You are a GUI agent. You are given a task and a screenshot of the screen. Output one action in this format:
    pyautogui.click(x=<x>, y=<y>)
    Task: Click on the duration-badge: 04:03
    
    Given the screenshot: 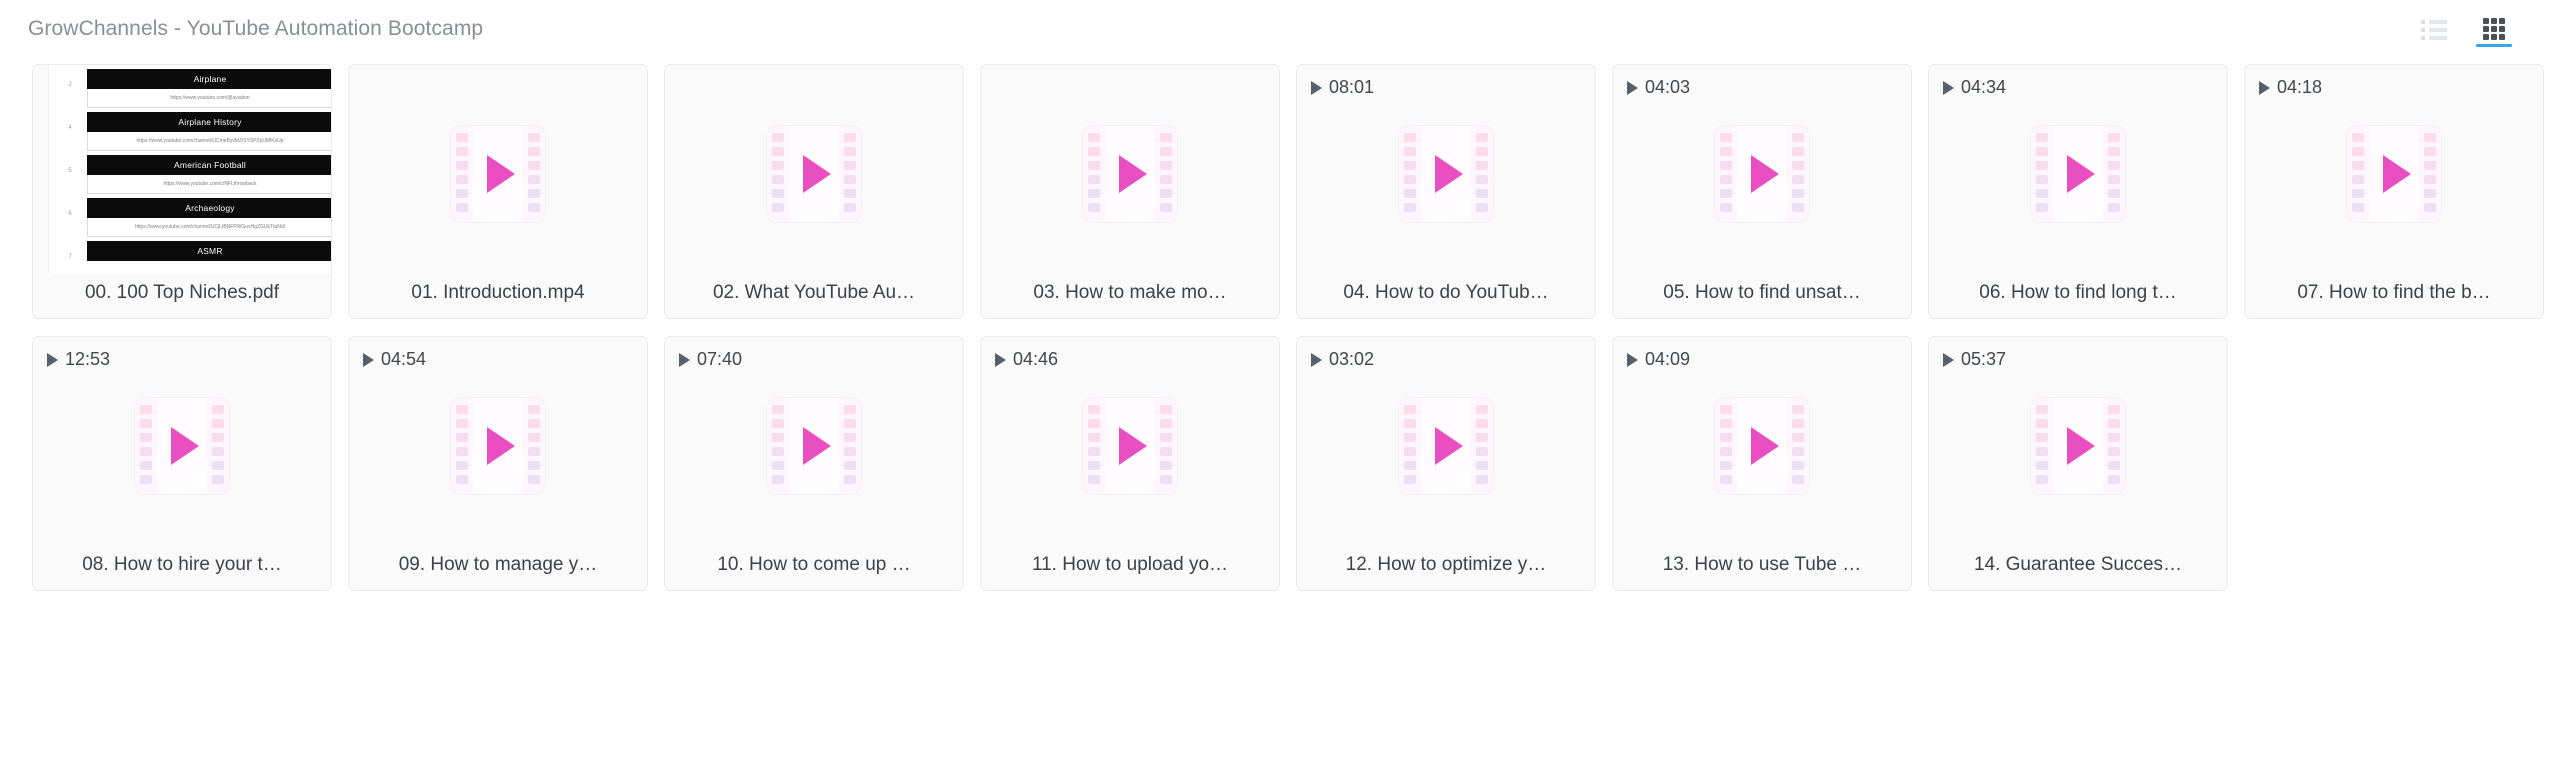 What is the action you would take?
    pyautogui.click(x=1658, y=87)
    